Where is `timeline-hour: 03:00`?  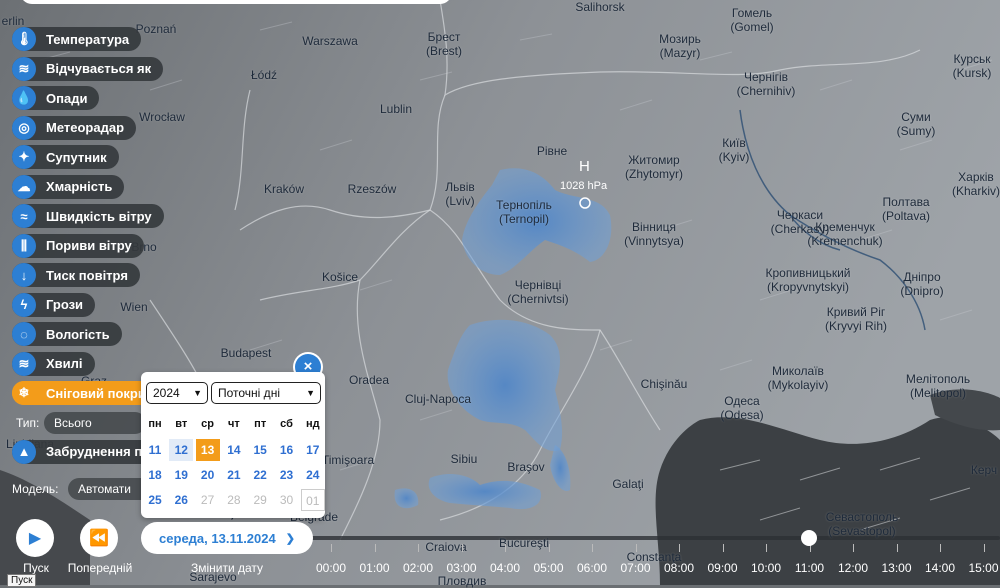 timeline-hour: 03:00 is located at coordinates (461, 568).